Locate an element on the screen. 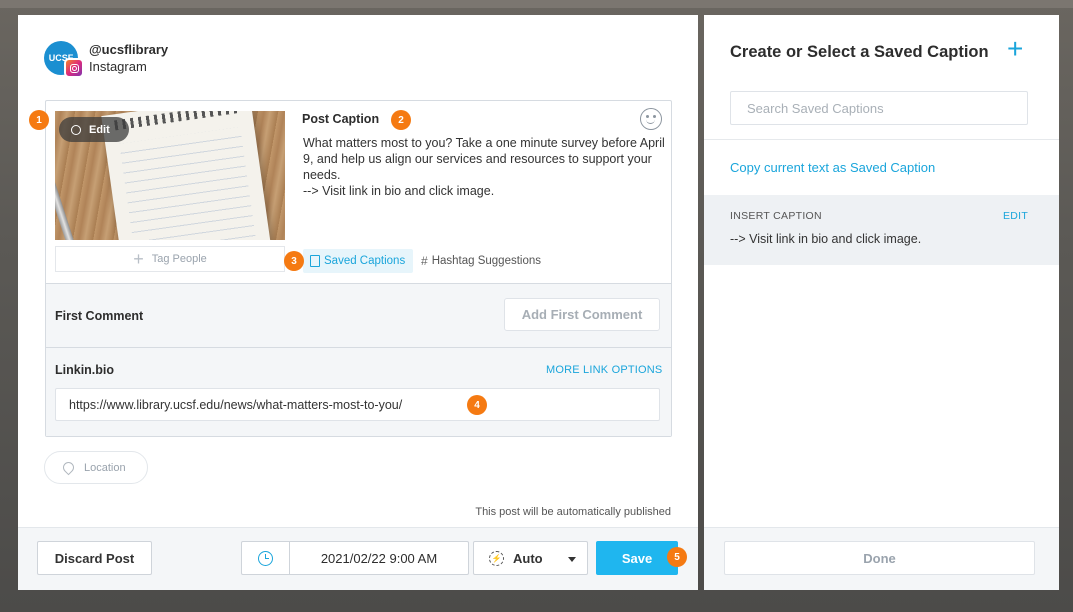 This screenshot has height=612, width=1073. clock-icon is located at coordinates (265, 558).